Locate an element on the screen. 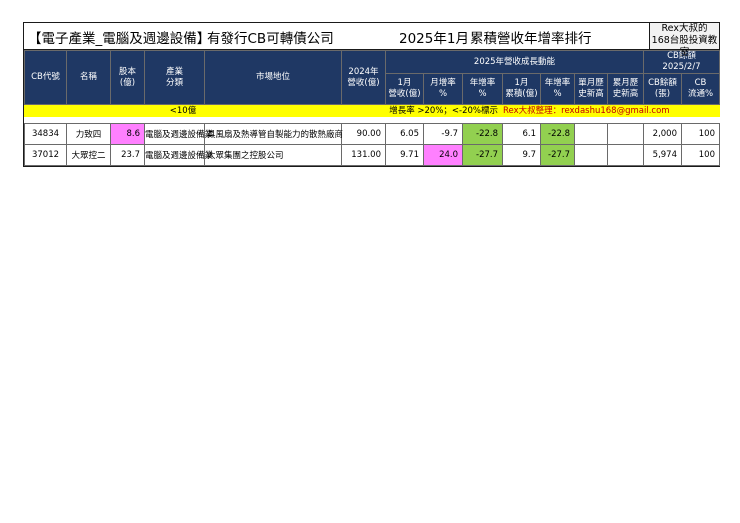  cell-rev-2024: 90.00 is located at coordinates (363, 134).